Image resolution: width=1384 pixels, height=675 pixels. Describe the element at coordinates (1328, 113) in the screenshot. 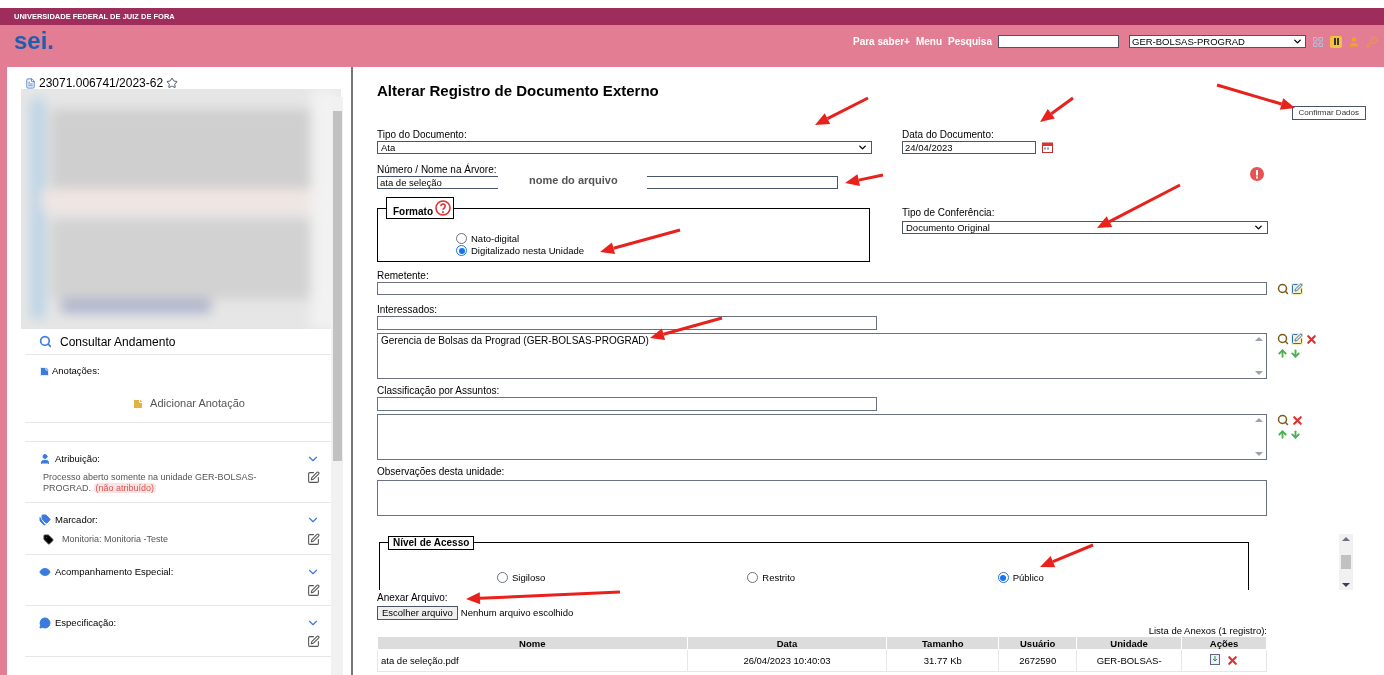

I see `confirm-button: Confirmar Dados` at that location.